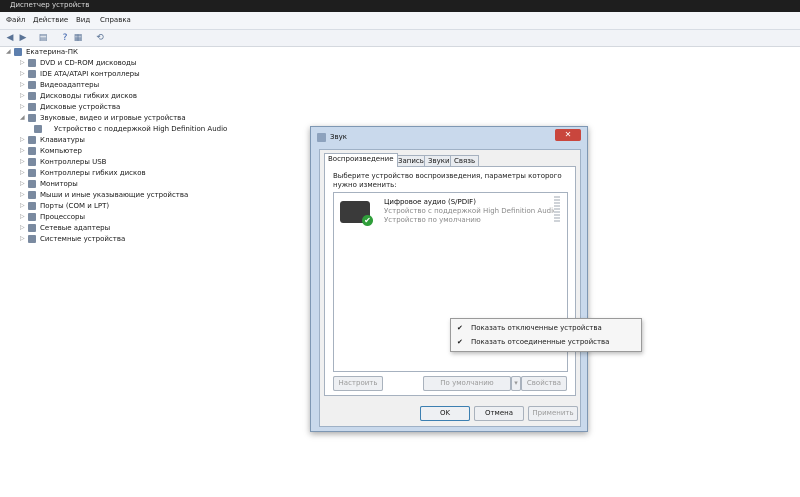 The image size is (800, 497). I want to click on ok-button: OK, so click(445, 413).